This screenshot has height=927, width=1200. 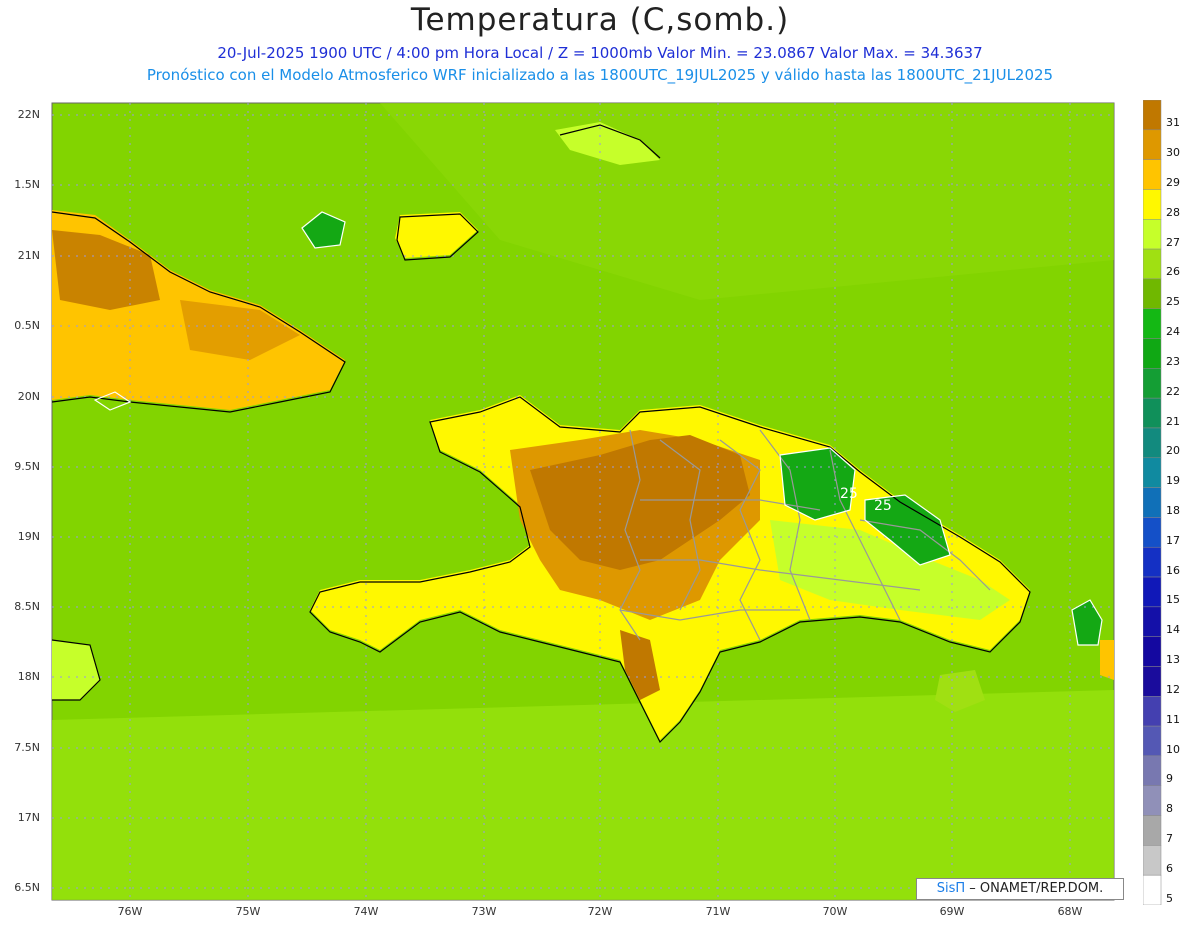 What do you see at coordinates (1173, 242) in the screenshot?
I see `colorbar-label: 27` at bounding box center [1173, 242].